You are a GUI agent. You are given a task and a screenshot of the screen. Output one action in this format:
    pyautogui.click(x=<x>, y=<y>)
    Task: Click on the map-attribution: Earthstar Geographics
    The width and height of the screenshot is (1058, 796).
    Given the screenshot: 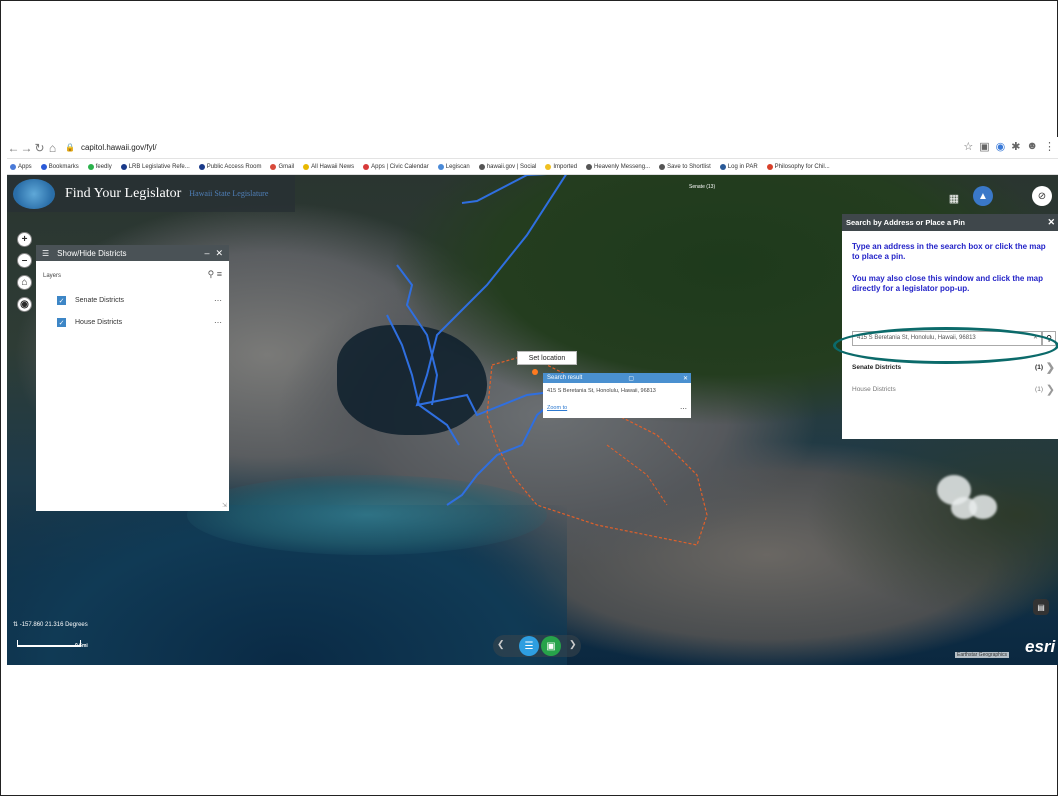 What is the action you would take?
    pyautogui.click(x=982, y=655)
    